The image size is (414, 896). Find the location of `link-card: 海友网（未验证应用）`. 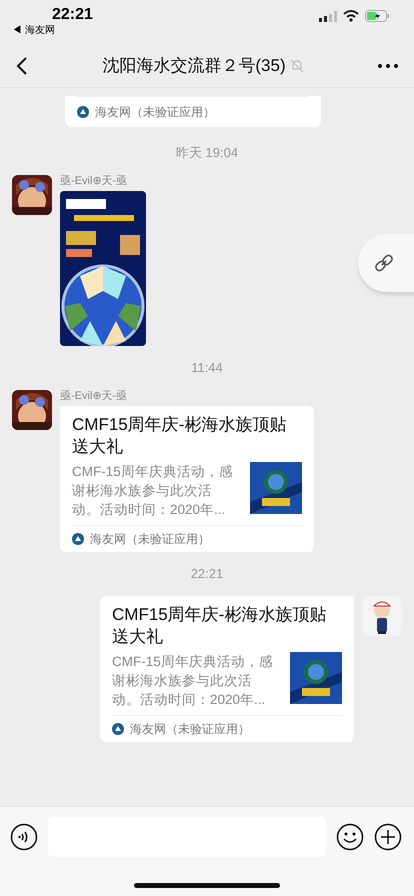

link-card: 海友网（未验证应用） is located at coordinates (193, 111).